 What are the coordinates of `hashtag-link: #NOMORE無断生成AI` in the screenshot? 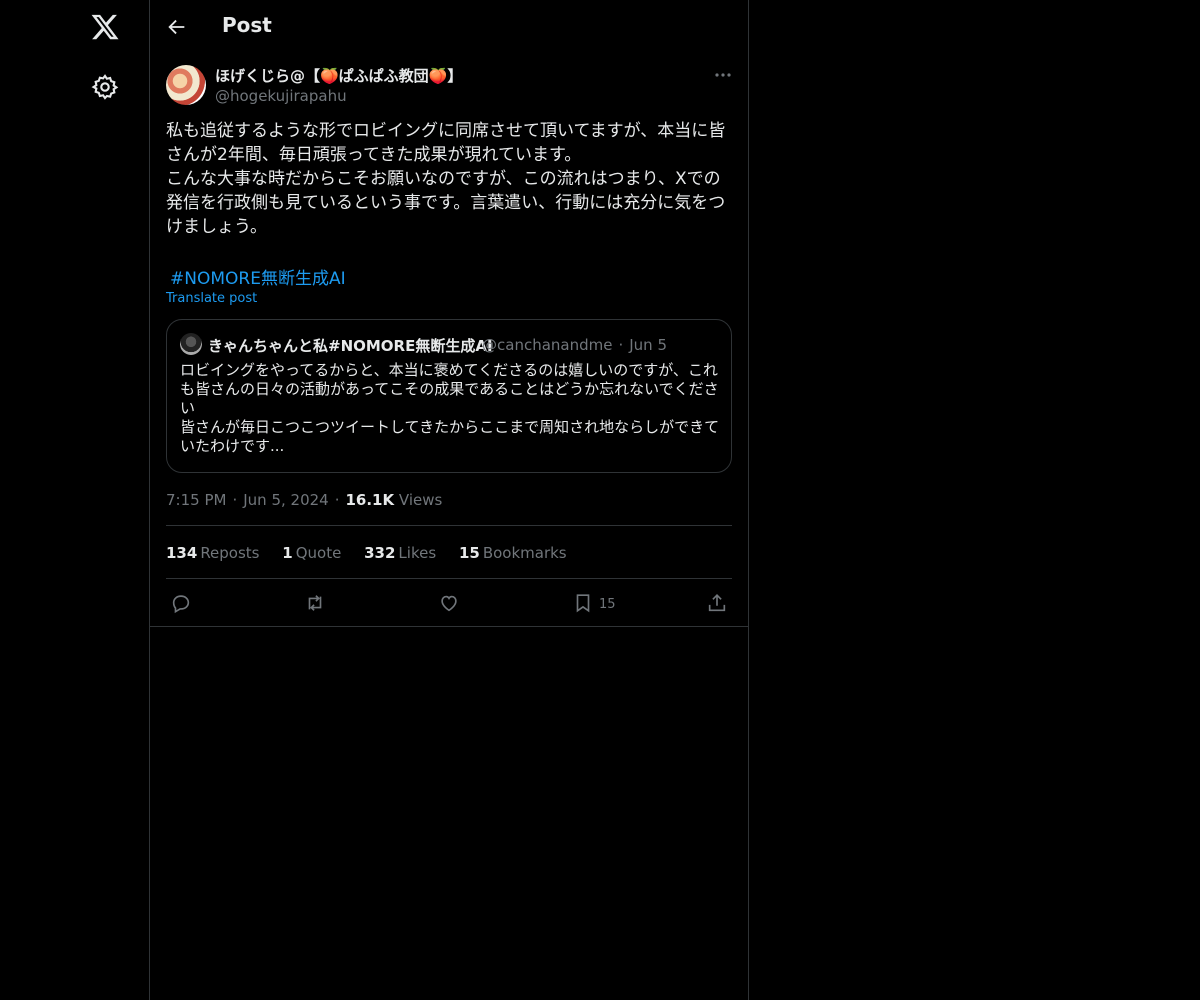 It's located at (258, 276).